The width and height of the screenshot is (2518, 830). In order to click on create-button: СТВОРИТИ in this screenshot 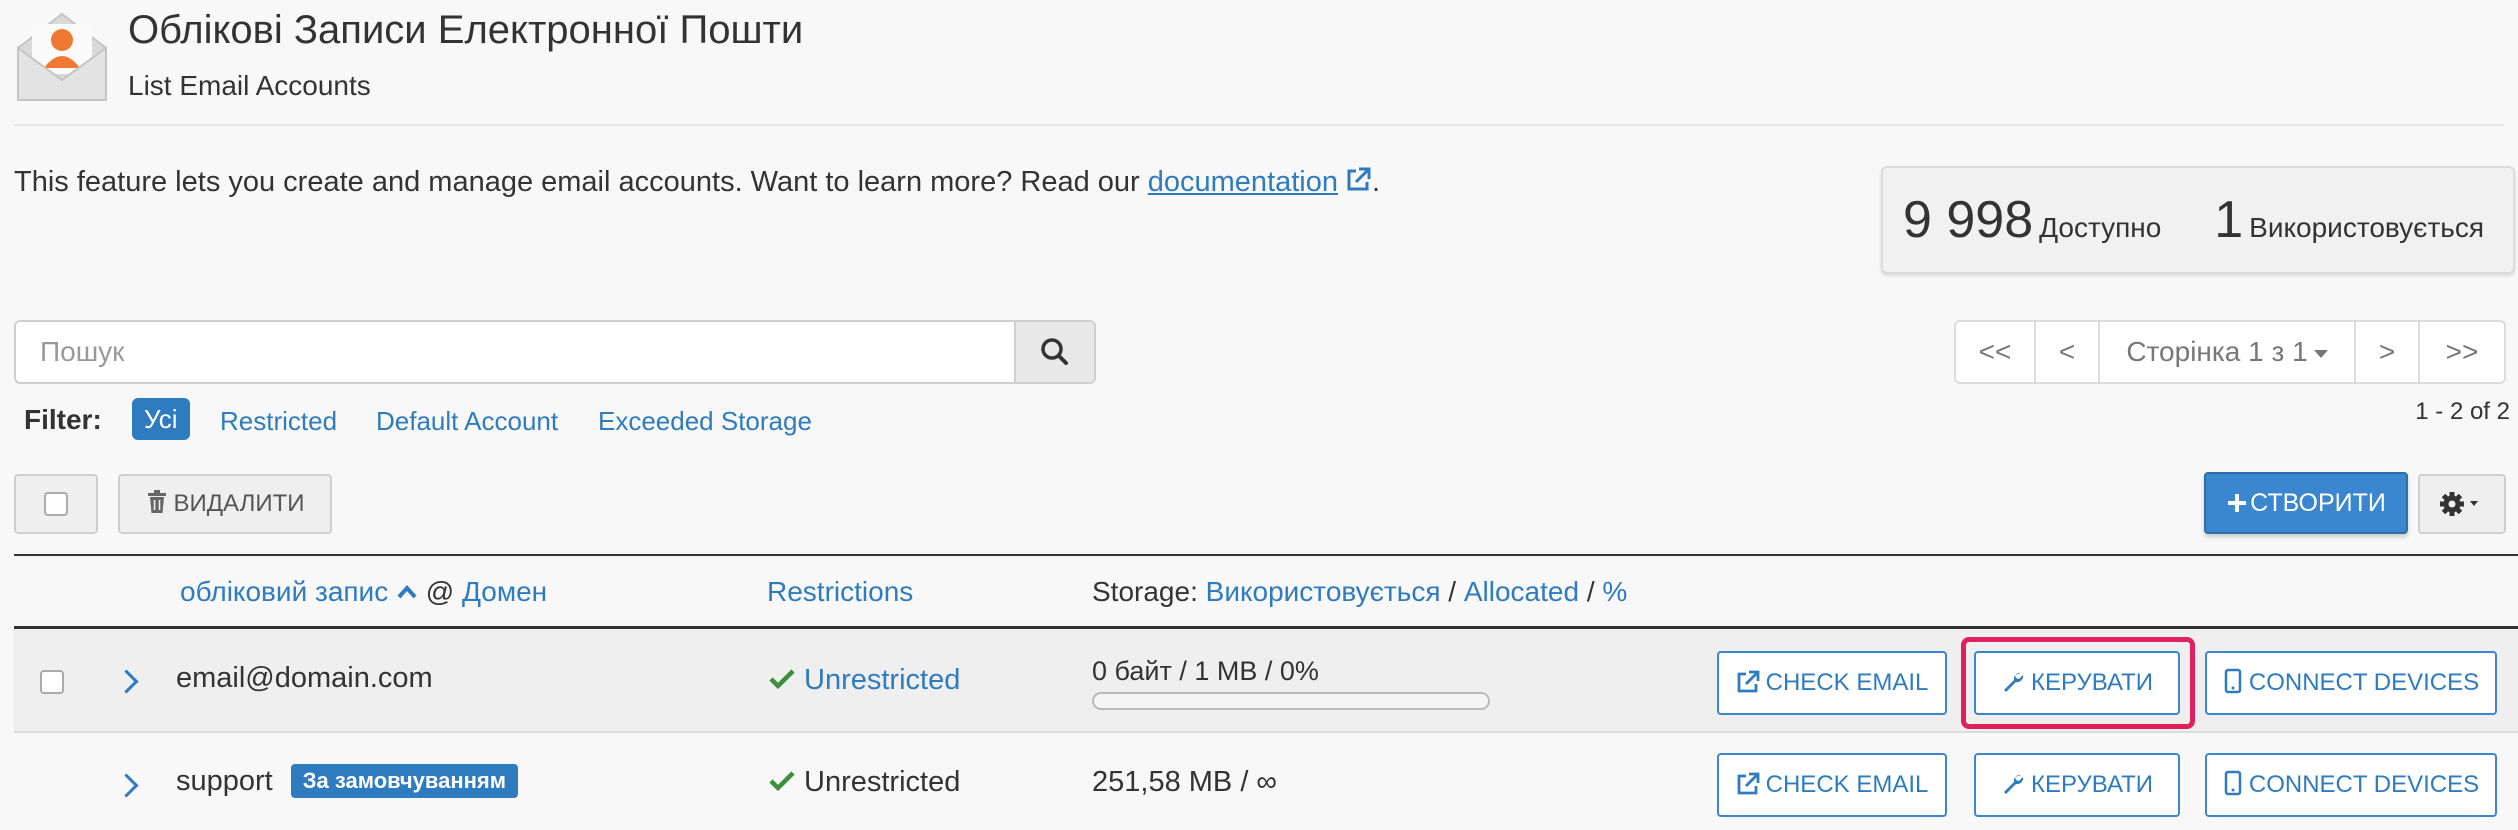, I will do `click(2306, 503)`.